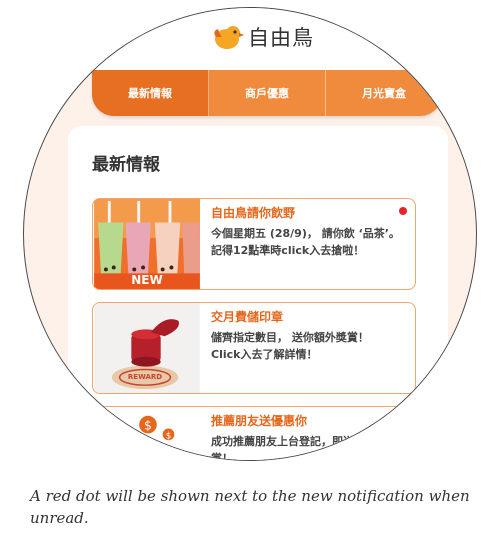  What do you see at coordinates (150, 93) in the screenshot?
I see `tab-latest-news: 最新情報` at bounding box center [150, 93].